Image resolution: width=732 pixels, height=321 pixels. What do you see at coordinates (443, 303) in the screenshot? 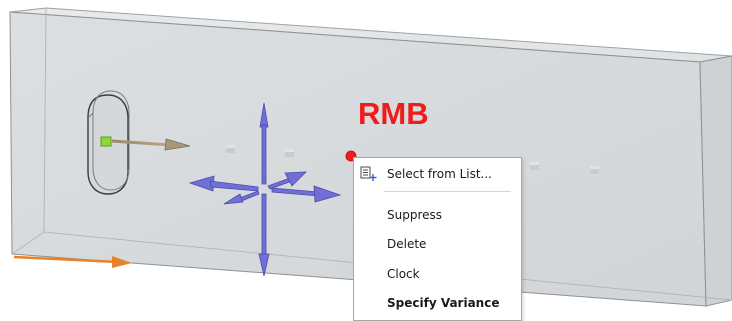
I see `menu-item-label: Specify Variance` at bounding box center [443, 303].